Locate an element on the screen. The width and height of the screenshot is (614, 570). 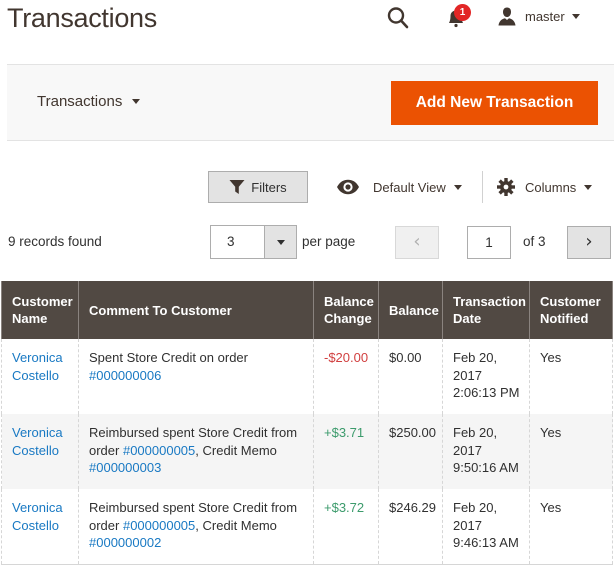
gear-icon is located at coordinates (506, 187).